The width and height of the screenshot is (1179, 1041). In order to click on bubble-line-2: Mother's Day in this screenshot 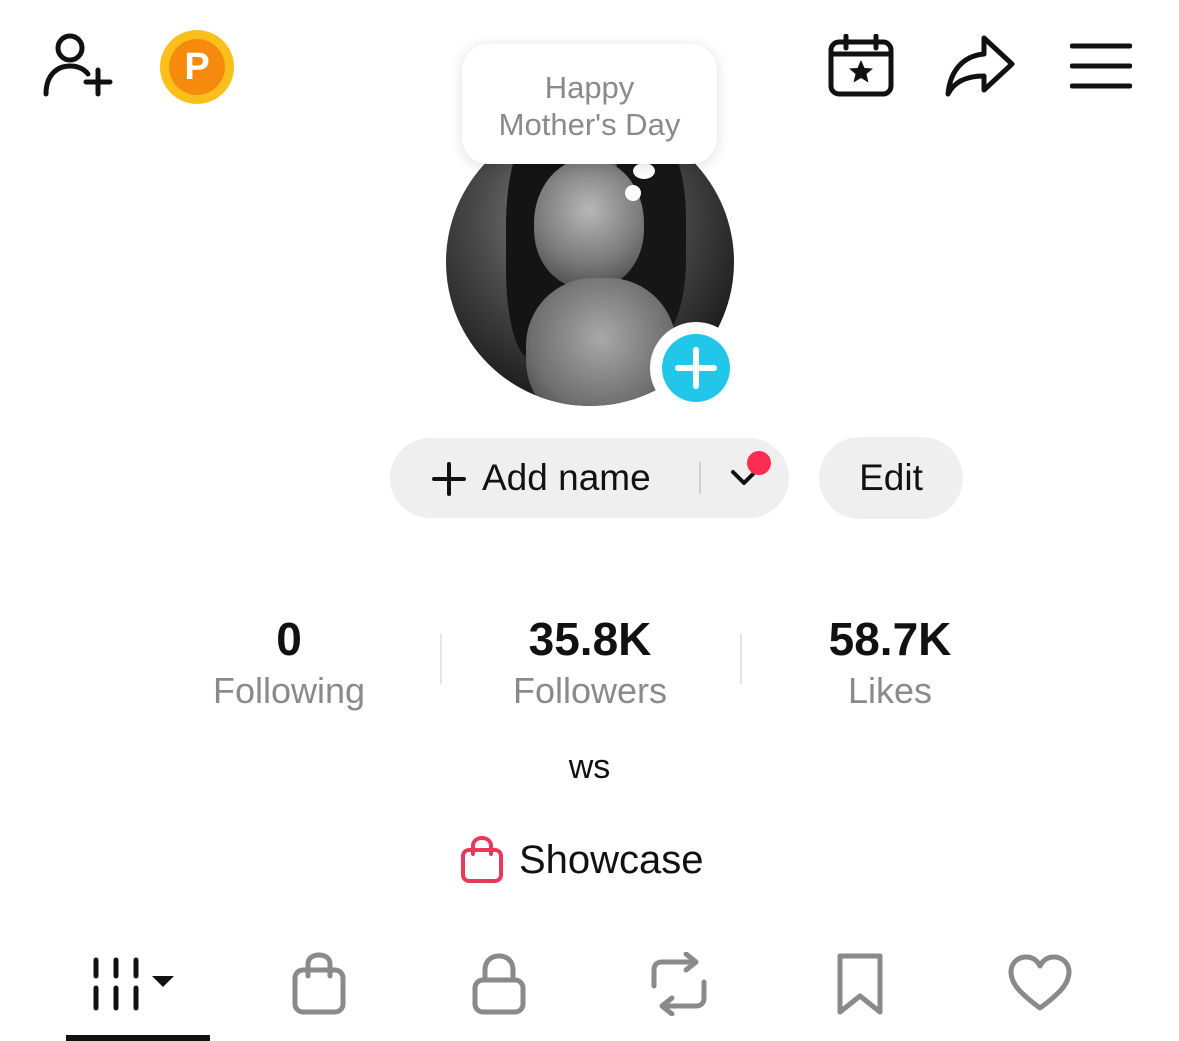, I will do `click(589, 124)`.